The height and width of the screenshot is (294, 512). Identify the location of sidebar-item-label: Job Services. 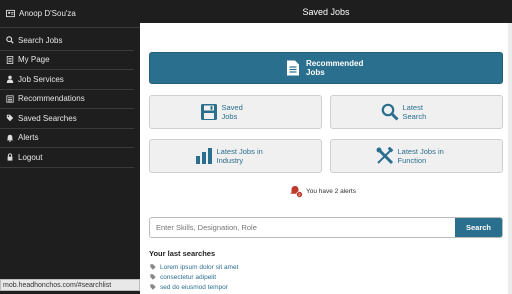
(41, 79).